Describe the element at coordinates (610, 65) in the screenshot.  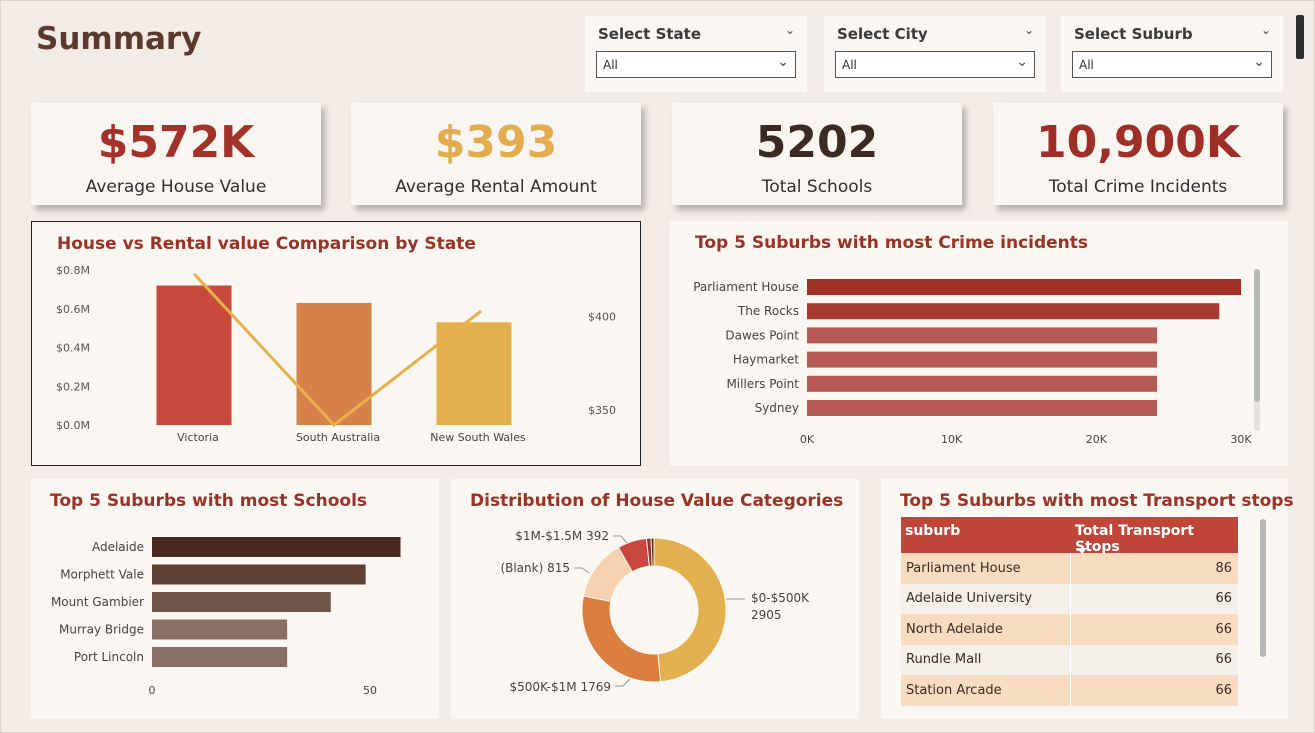
I see `state-dropdown-value: All` at that location.